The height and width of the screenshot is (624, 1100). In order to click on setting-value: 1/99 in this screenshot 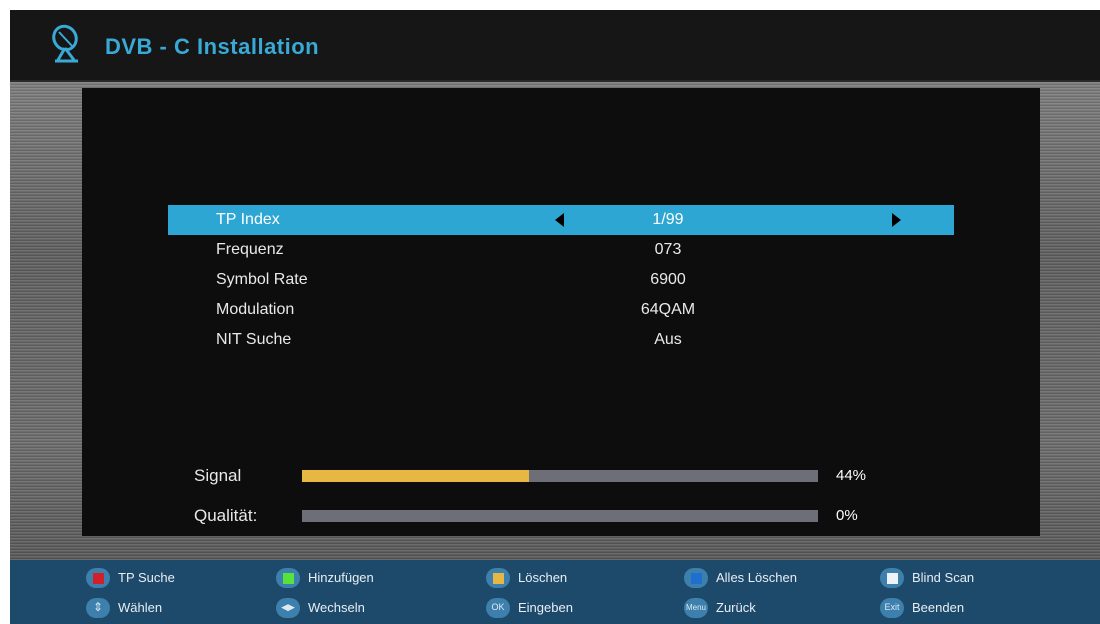, I will do `click(668, 219)`.